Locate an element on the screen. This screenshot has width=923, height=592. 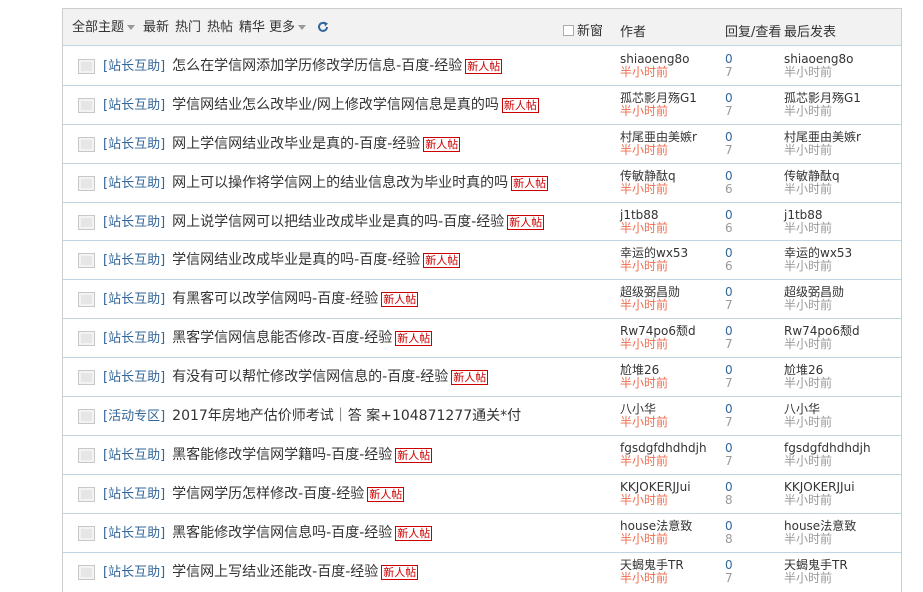
thread-title-link: 网上说学信网可以把结业改成毕业是真的吗-百度-经验 is located at coordinates (338, 222).